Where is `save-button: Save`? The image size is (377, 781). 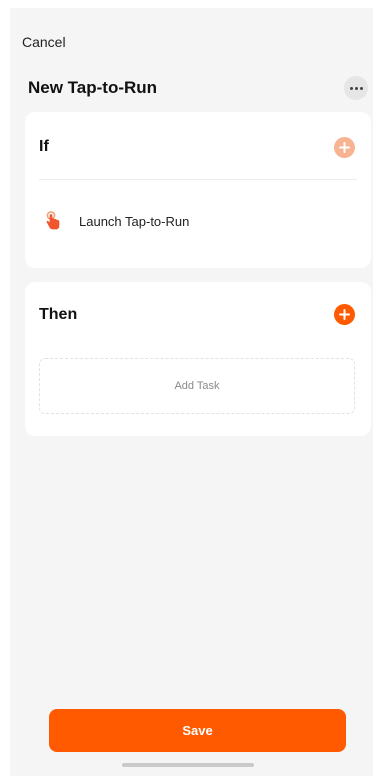
save-button: Save is located at coordinates (197, 730).